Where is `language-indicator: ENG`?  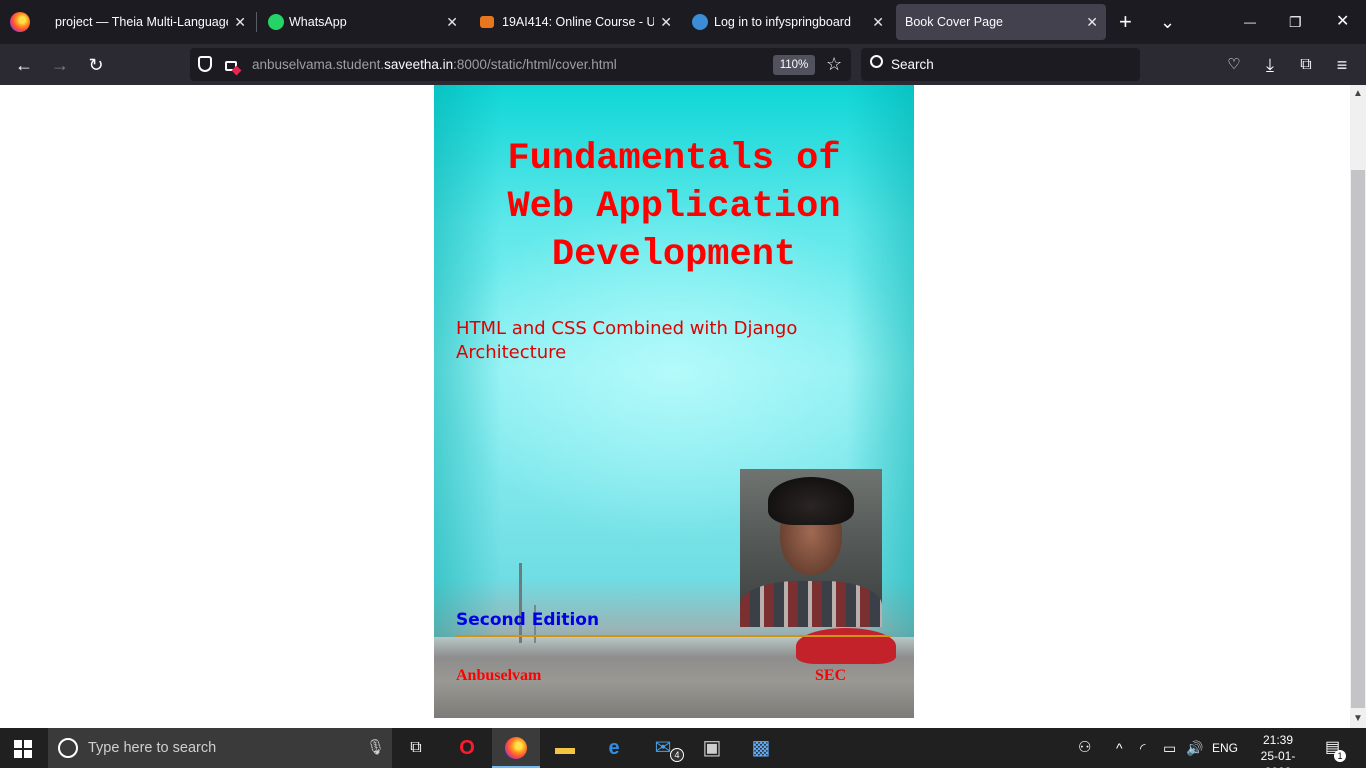
language-indicator: ENG is located at coordinates (1225, 748).